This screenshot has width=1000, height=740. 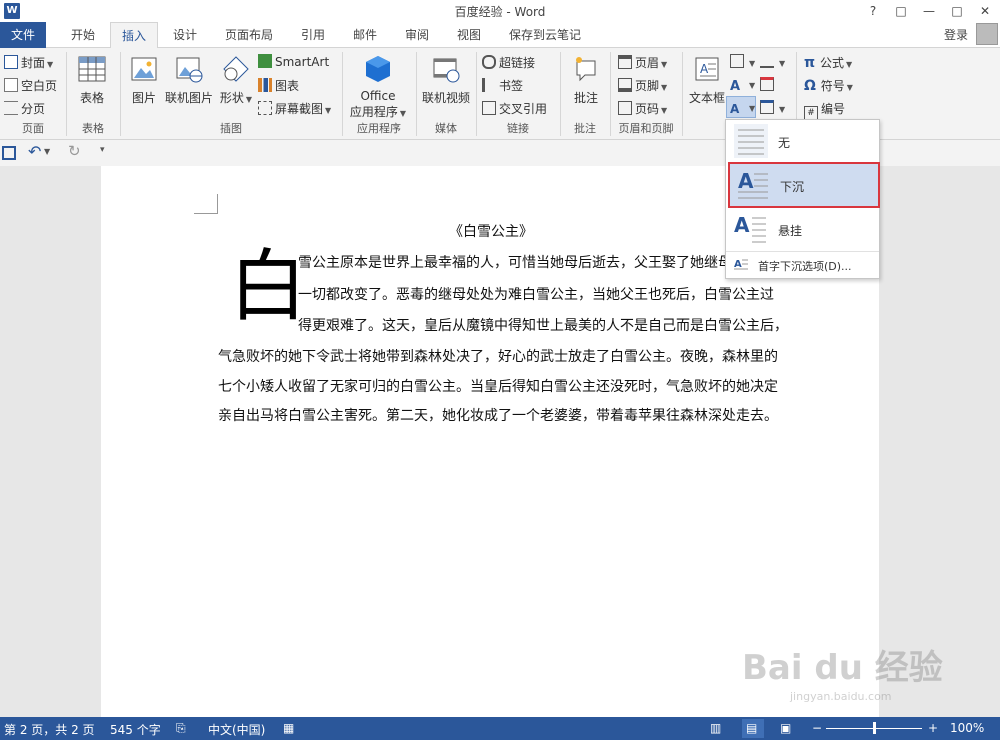 What do you see at coordinates (987, 34) in the screenshot?
I see `avatar` at bounding box center [987, 34].